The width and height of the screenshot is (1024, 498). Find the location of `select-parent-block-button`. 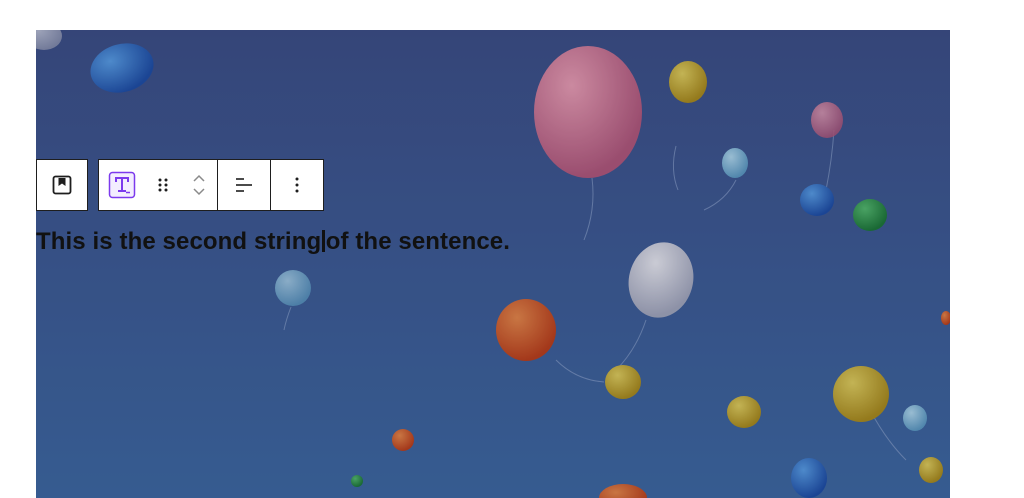

select-parent-block-button is located at coordinates (62, 185).